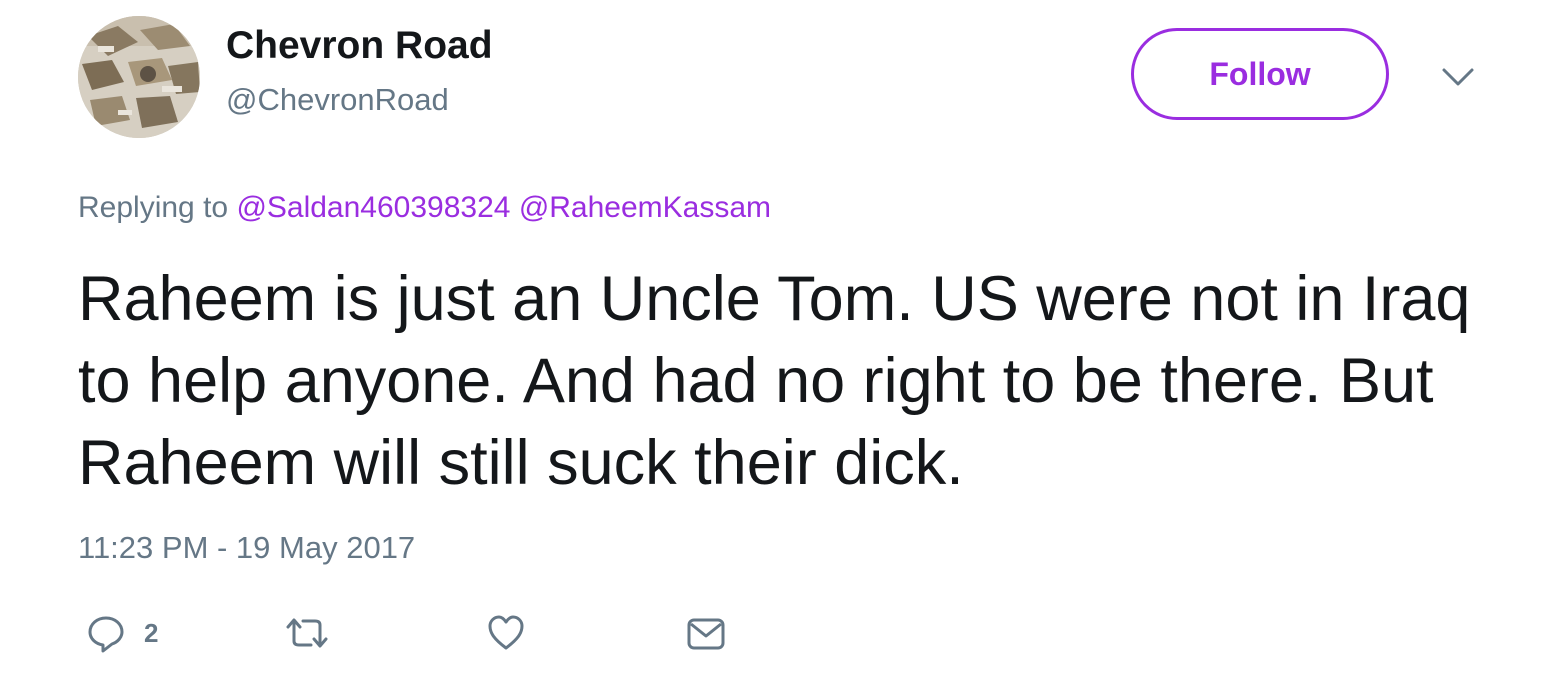 The width and height of the screenshot is (1555, 692). What do you see at coordinates (106, 634) in the screenshot?
I see `reply-icon` at bounding box center [106, 634].